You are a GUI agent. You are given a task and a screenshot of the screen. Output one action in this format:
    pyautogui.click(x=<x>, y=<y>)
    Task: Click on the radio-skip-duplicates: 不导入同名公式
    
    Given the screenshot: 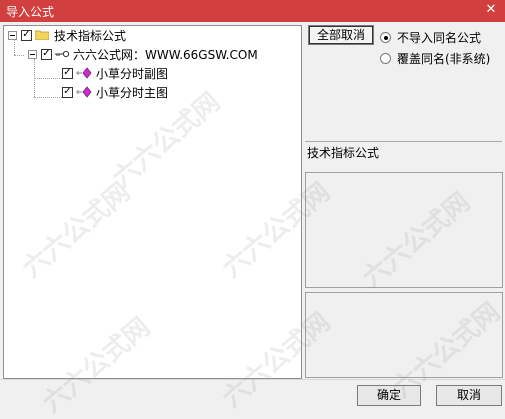 What is the action you would take?
    pyautogui.click(x=430, y=37)
    